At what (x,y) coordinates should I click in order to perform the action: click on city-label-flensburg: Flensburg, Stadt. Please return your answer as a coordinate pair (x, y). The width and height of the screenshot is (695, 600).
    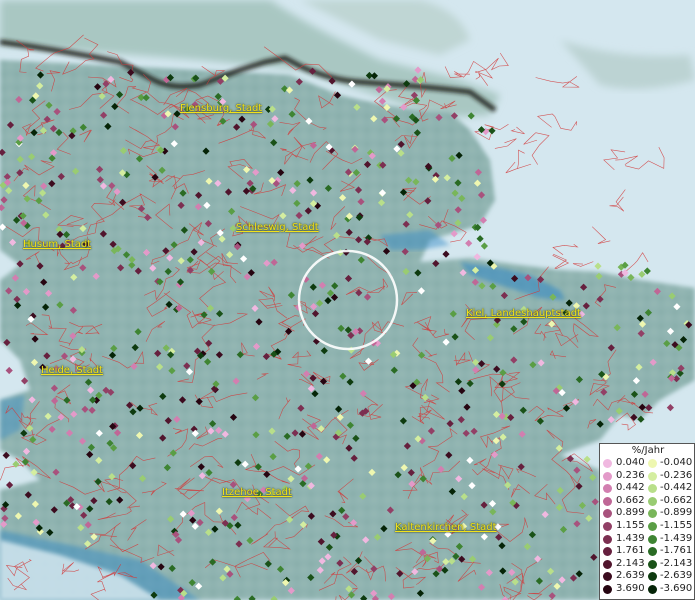
    Looking at the image, I should click on (221, 108).